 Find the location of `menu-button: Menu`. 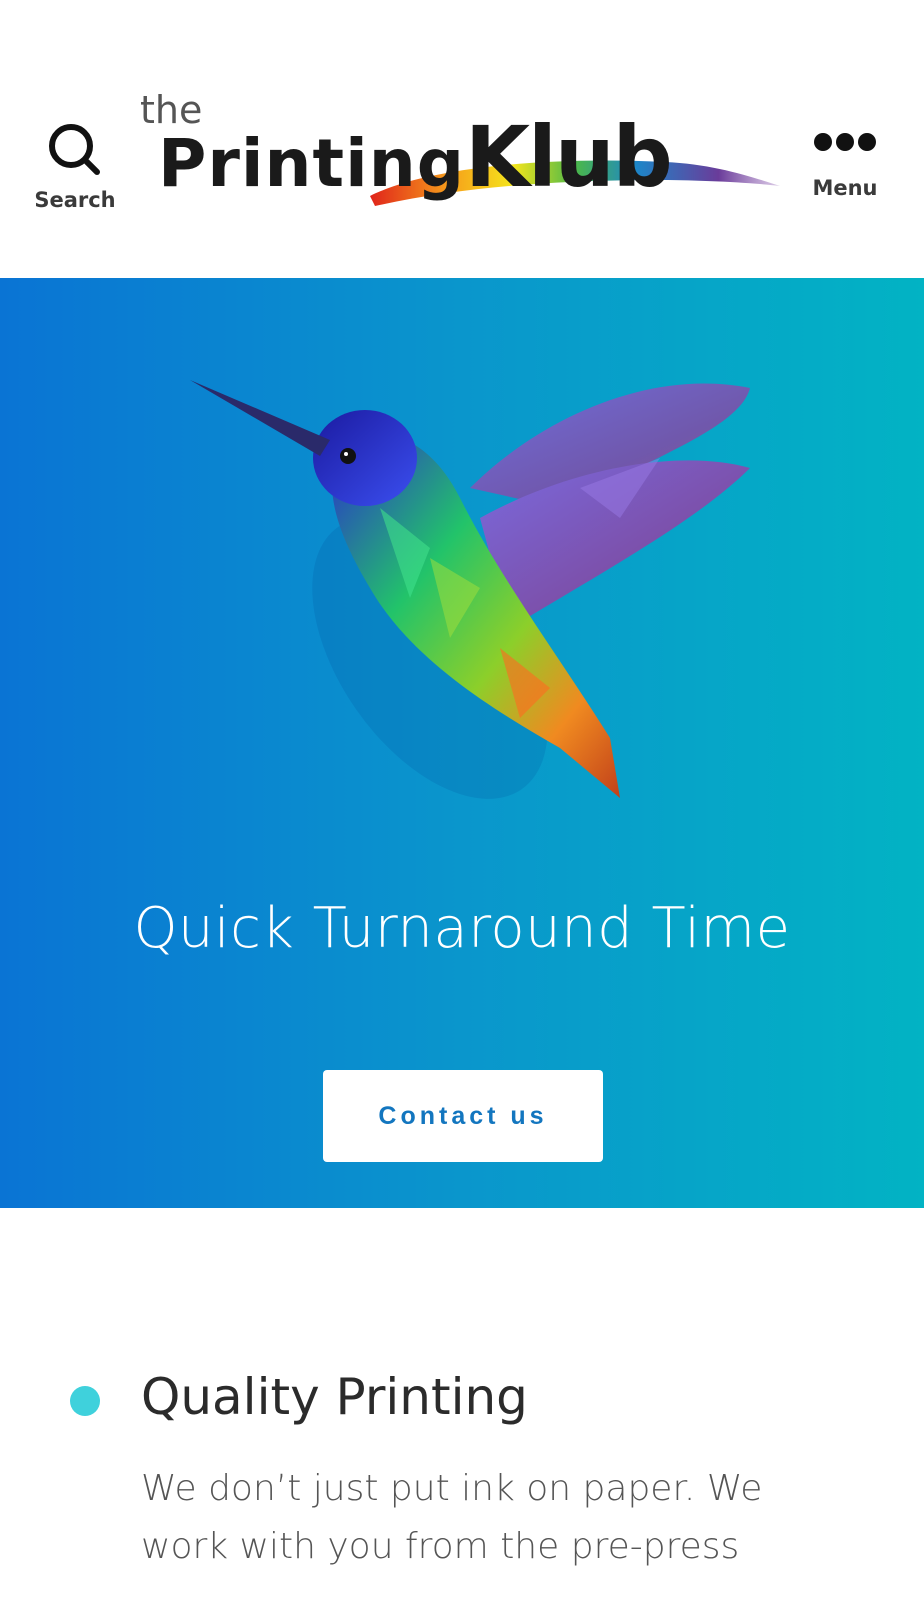

menu-button: Menu is located at coordinates (845, 165).